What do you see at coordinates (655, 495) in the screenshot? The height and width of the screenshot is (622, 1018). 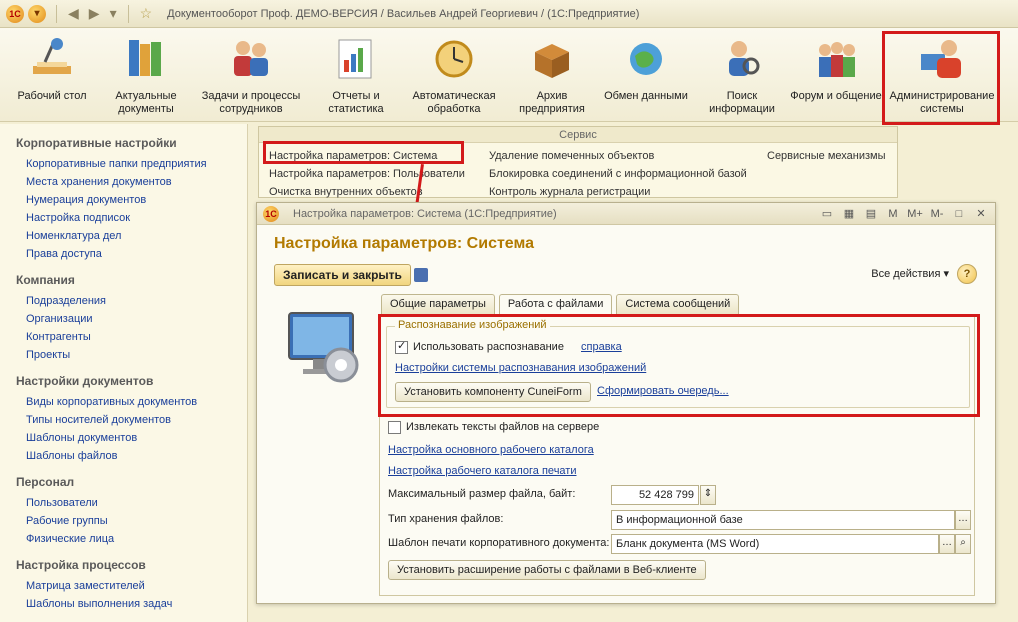 I see `max-size-input: 52 428 799` at bounding box center [655, 495].